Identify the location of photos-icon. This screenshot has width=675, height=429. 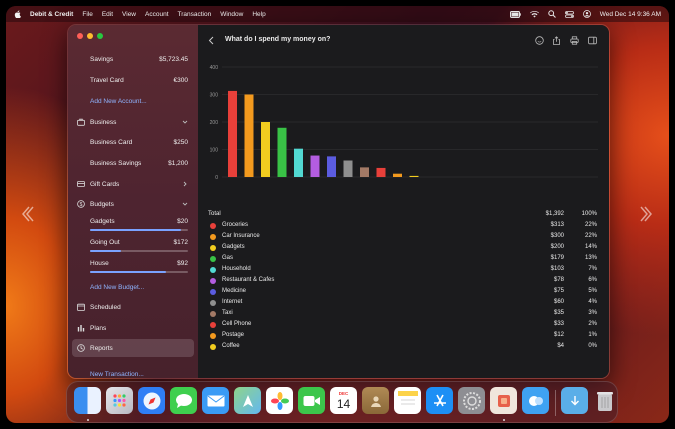
(279, 400).